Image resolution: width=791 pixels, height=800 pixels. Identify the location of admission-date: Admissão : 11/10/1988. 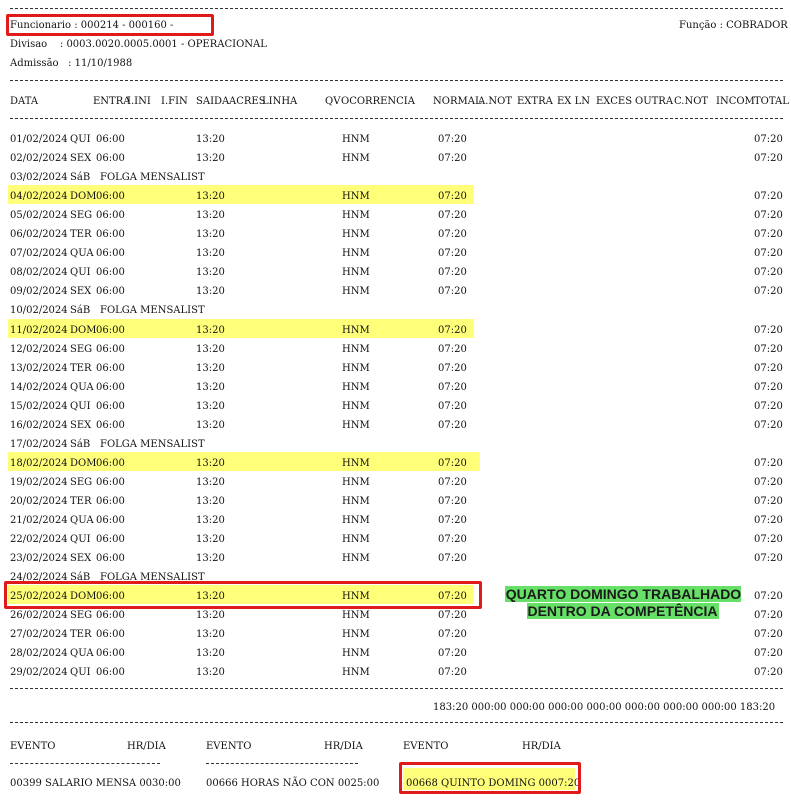
(71, 63).